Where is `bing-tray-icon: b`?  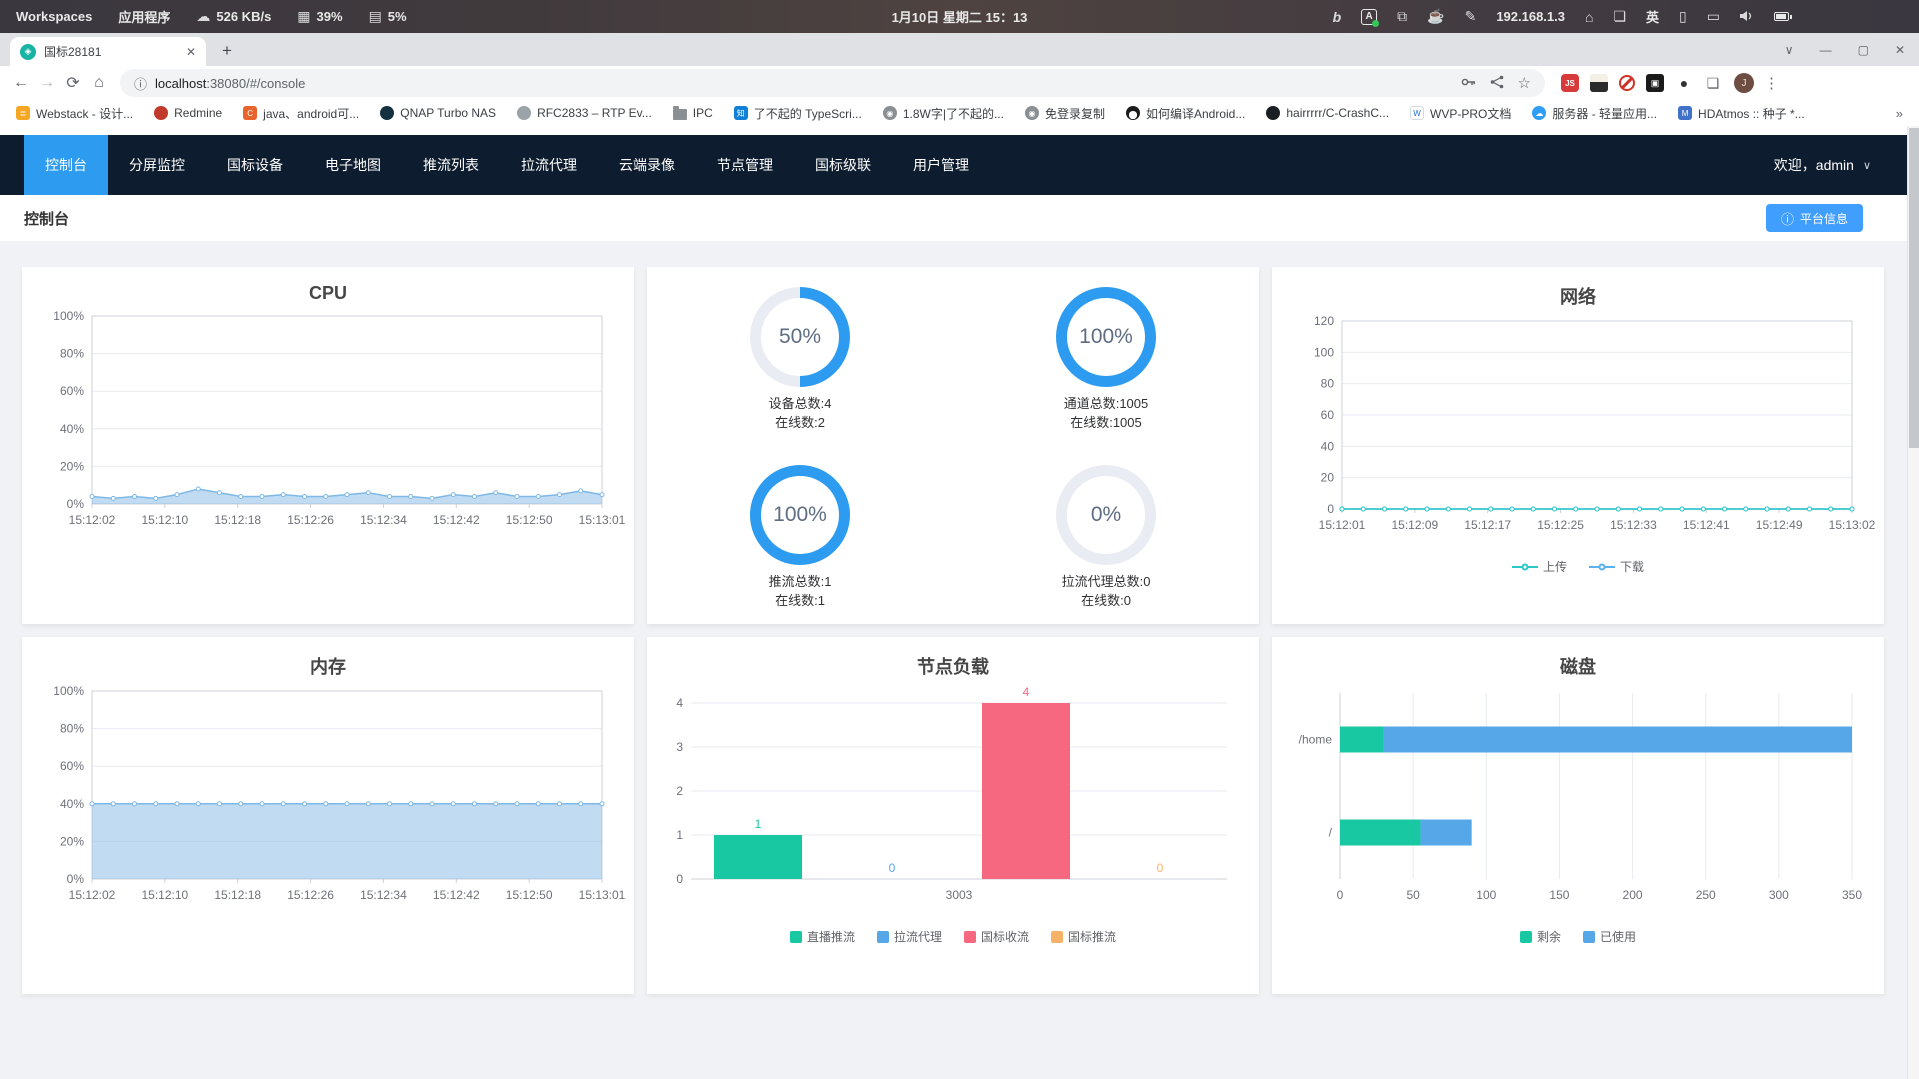
bing-tray-icon: b is located at coordinates (1337, 17).